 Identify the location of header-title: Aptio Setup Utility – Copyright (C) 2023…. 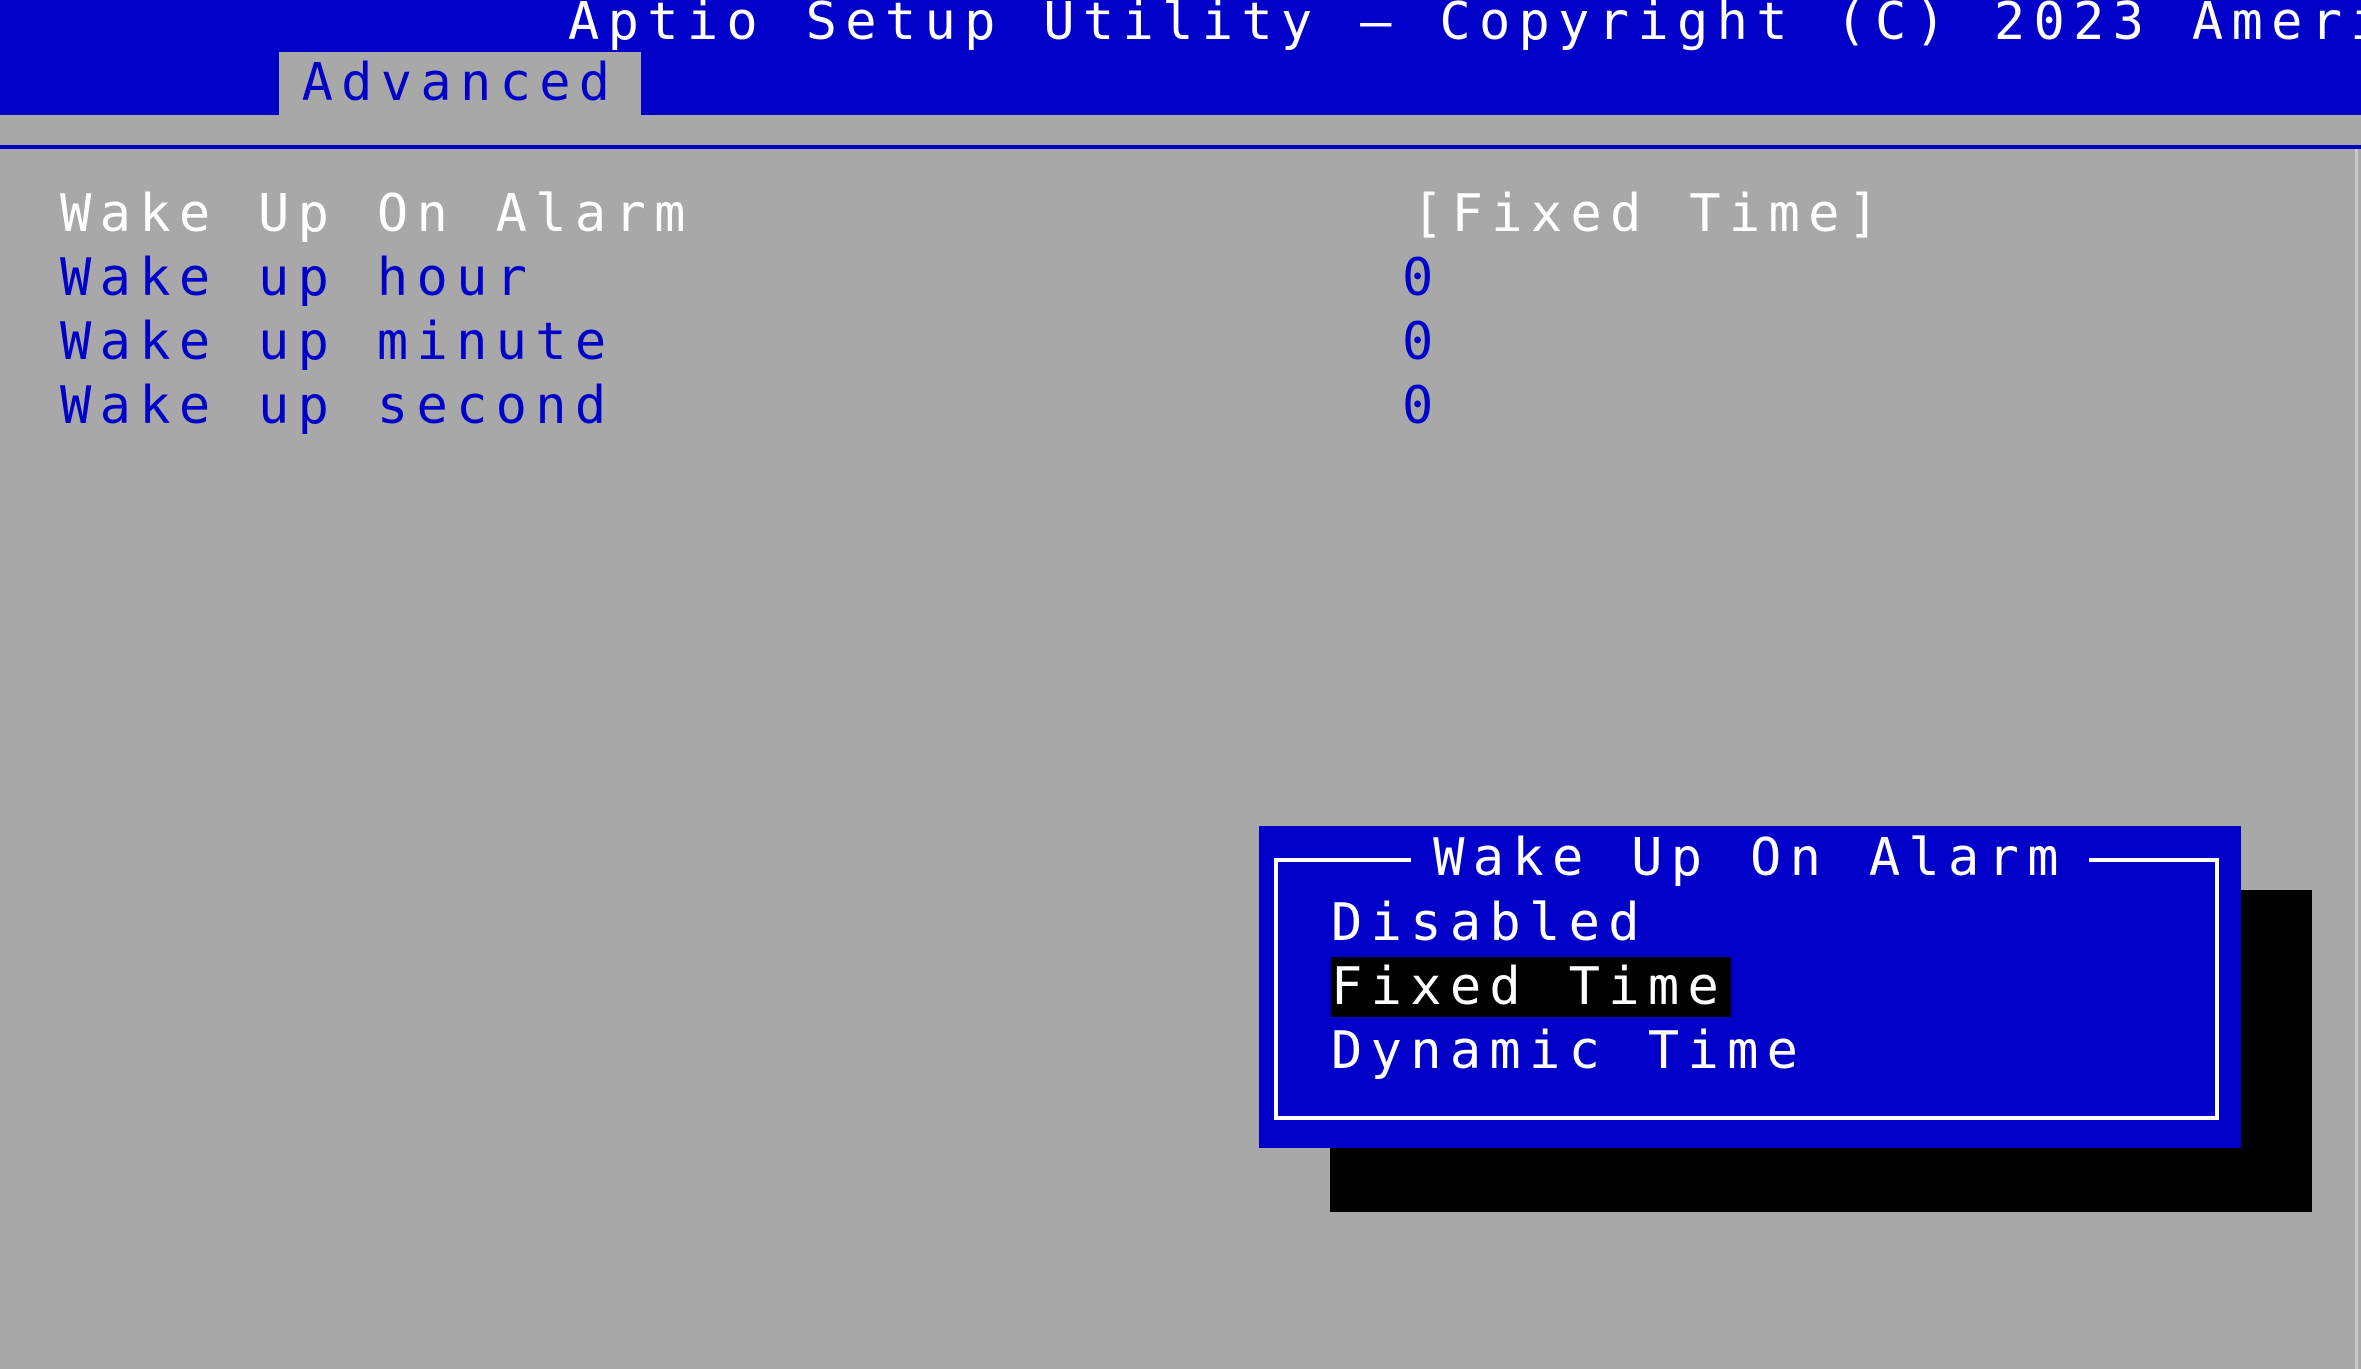
(1464, 26).